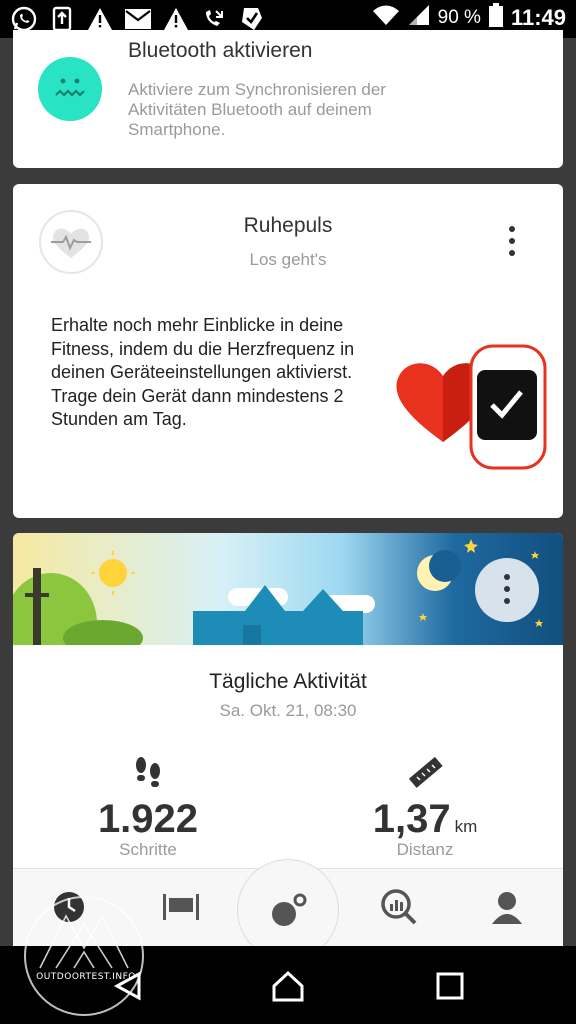 The width and height of the screenshot is (576, 1024). What do you see at coordinates (62, 19) in the screenshot?
I see `upload-icon` at bounding box center [62, 19].